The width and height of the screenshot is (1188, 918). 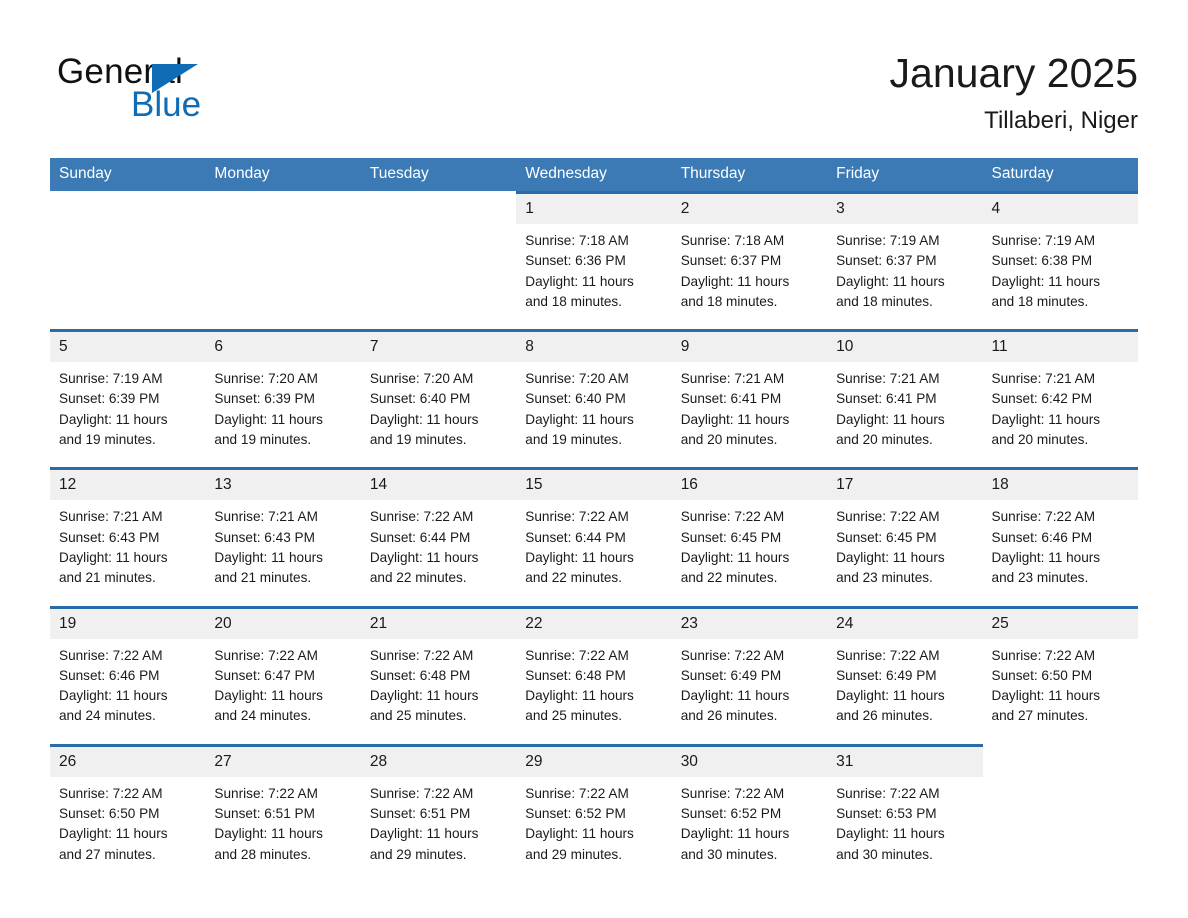 What do you see at coordinates (264, 537) in the screenshot?
I see `sunset-text: Sunset: 6:43 PM` at bounding box center [264, 537].